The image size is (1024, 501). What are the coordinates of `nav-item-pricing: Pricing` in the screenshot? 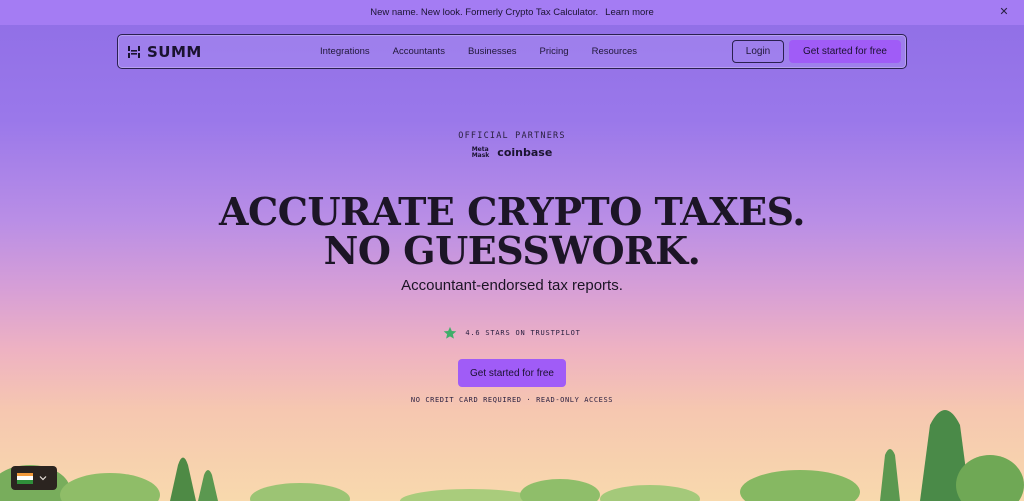 It's located at (554, 51).